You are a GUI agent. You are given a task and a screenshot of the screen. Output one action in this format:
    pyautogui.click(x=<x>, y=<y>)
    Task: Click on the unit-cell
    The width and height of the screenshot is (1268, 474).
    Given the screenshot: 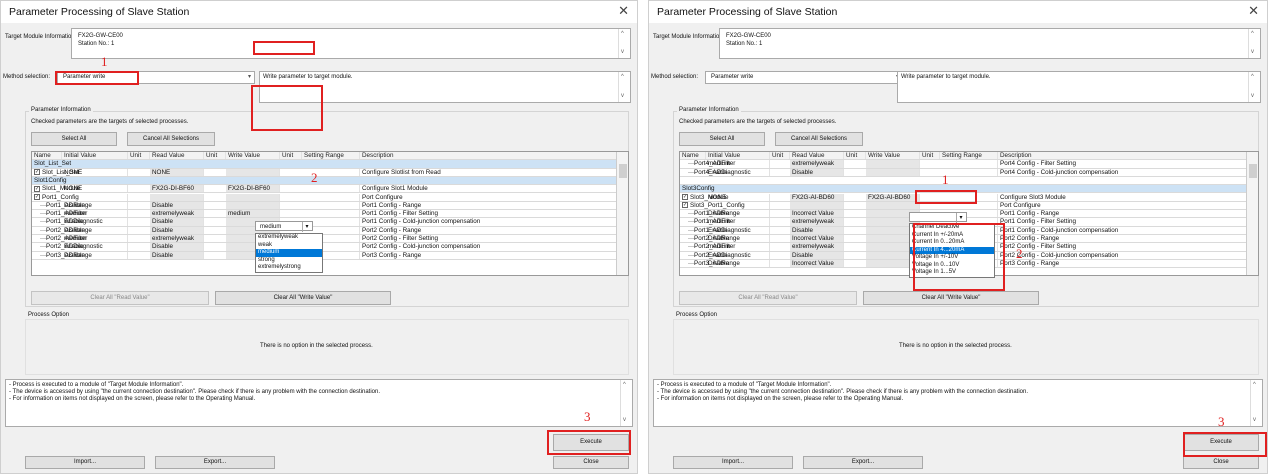 What is the action you would take?
    pyautogui.click(x=969, y=164)
    